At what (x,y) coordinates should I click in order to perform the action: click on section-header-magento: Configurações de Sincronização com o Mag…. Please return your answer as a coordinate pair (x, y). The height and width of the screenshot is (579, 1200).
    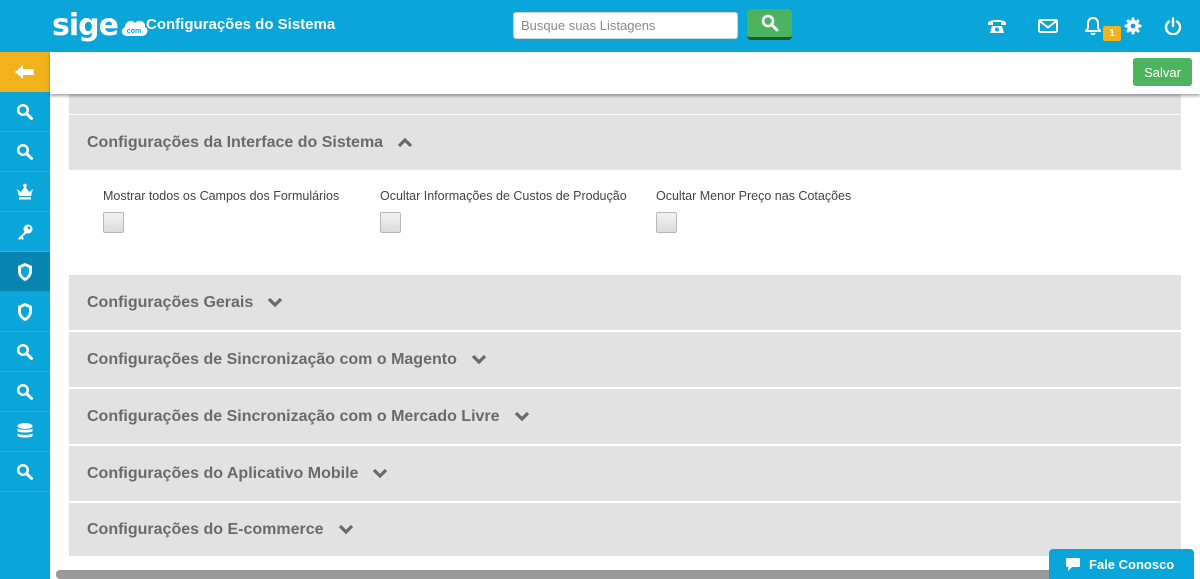
    Looking at the image, I should click on (625, 359).